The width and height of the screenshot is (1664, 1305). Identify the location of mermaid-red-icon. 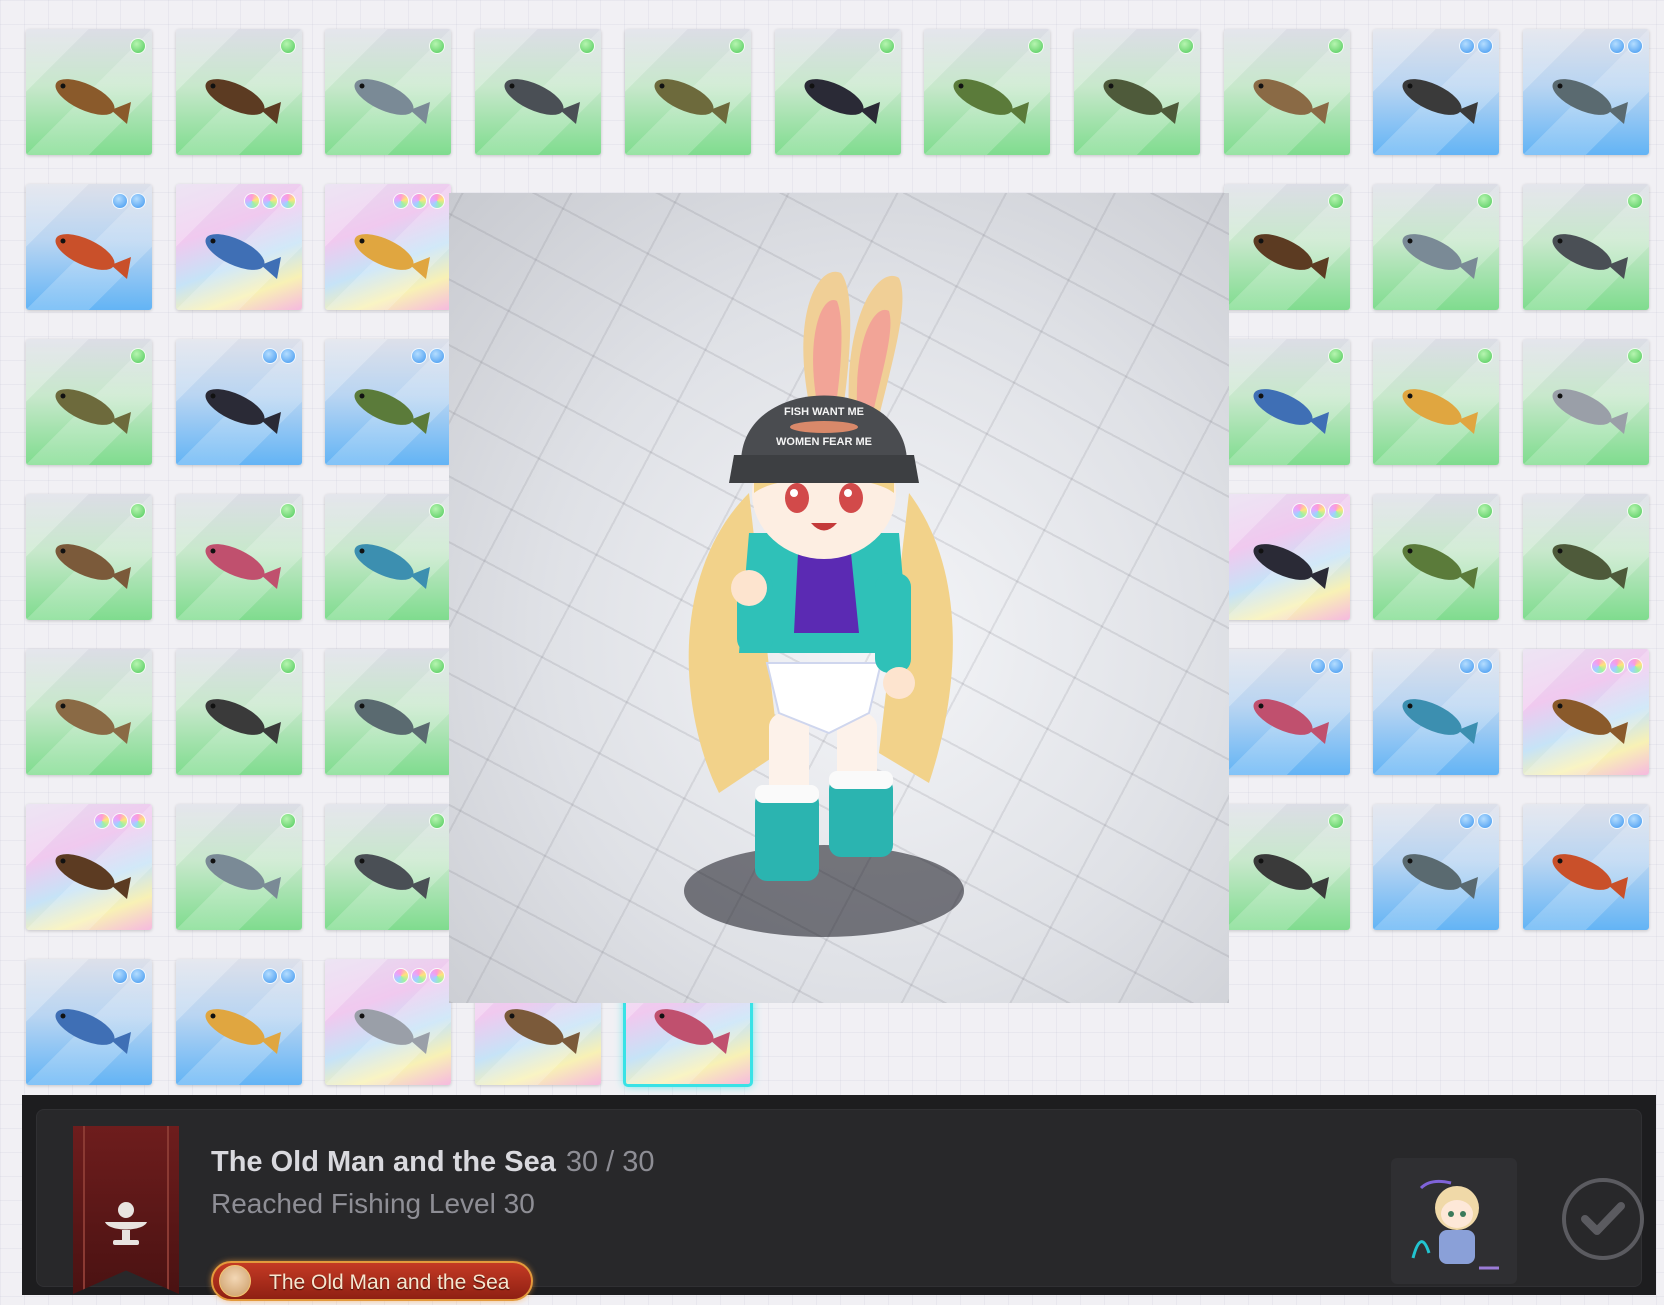
(1590, 722).